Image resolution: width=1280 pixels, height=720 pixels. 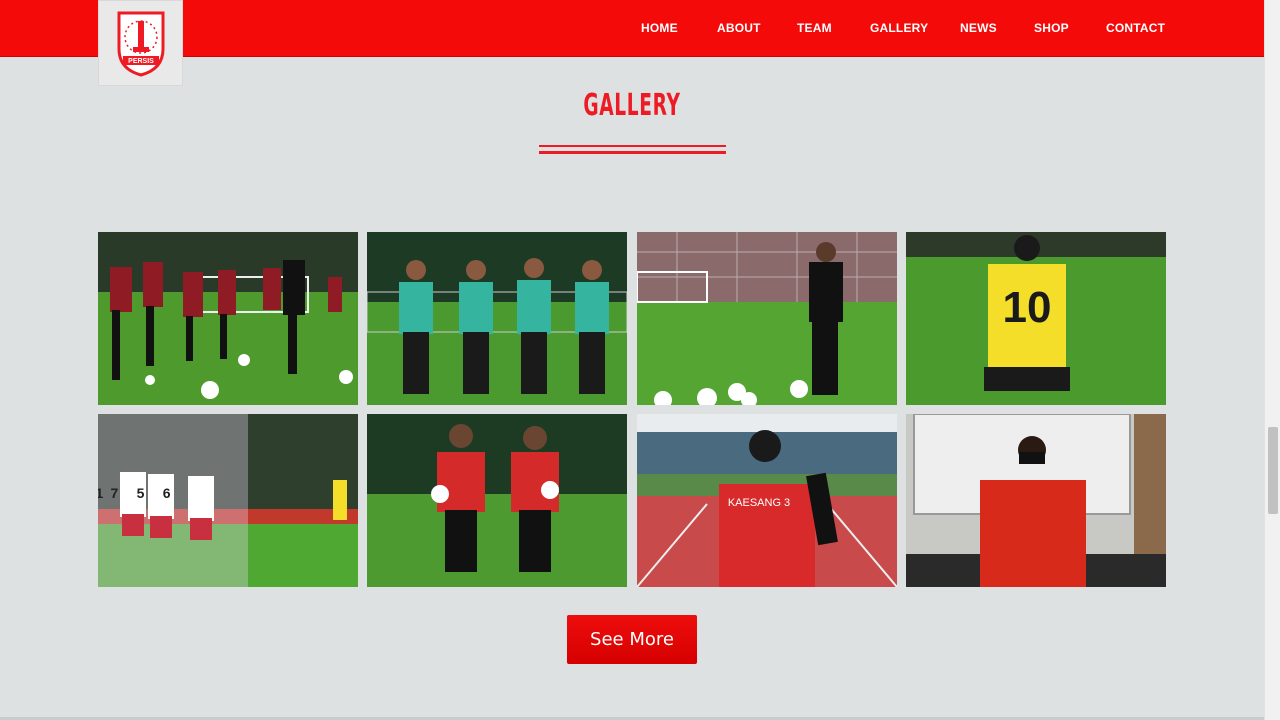 I want to click on gallery-photo-5: 17 5 6, so click(x=228, y=500).